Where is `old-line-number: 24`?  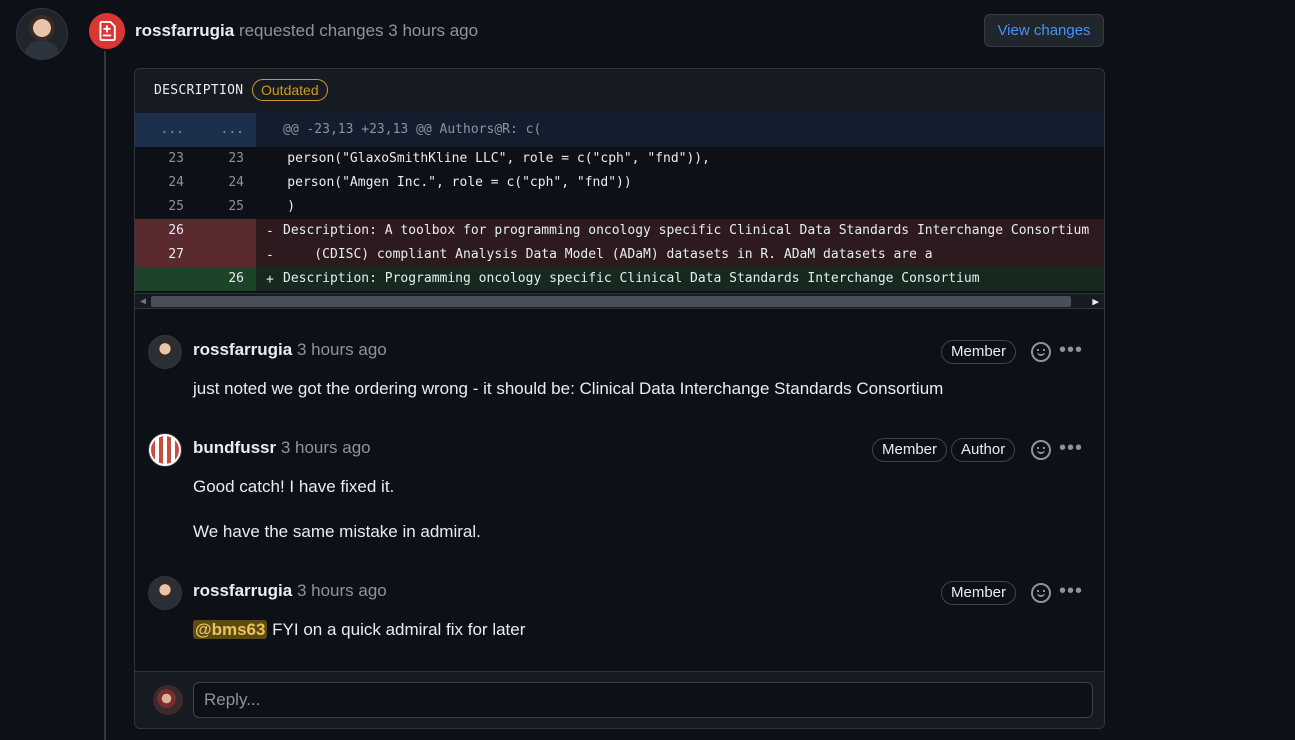
old-line-number: 24 is located at coordinates (176, 182).